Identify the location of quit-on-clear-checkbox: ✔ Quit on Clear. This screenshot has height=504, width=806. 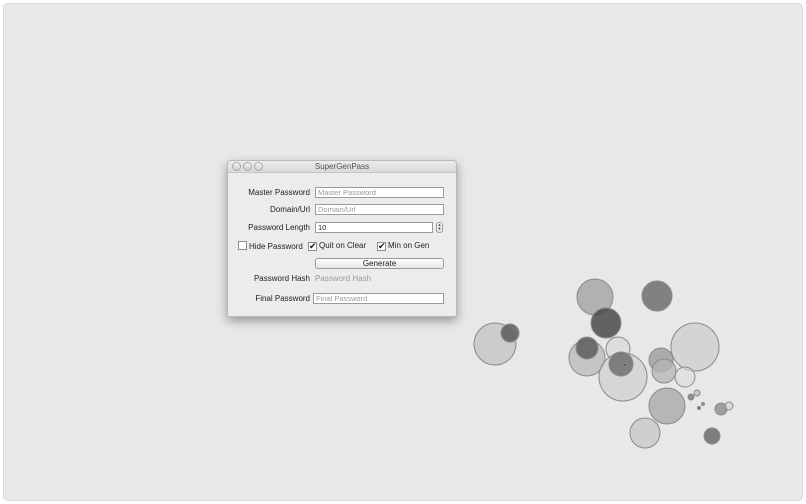
(337, 246).